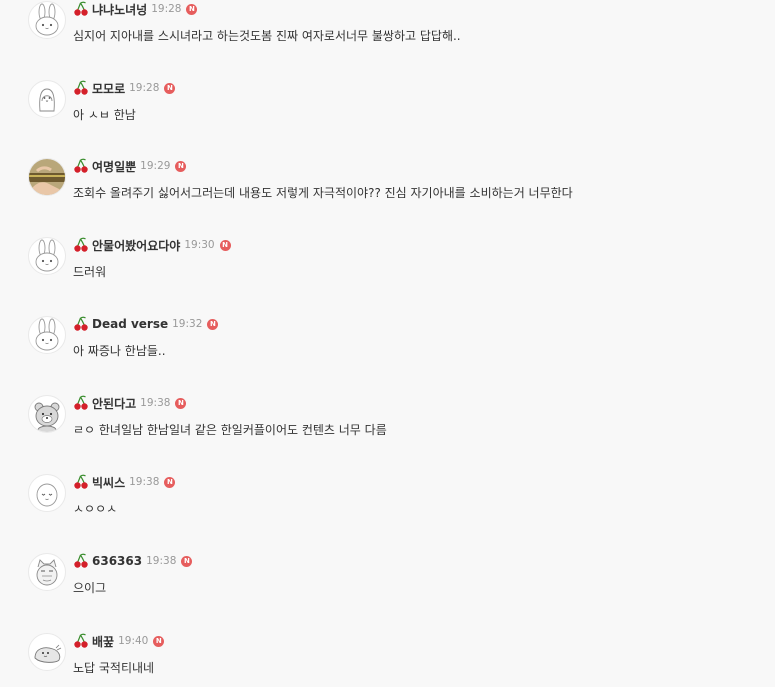  I want to click on nickname-link: 모모로, so click(108, 88).